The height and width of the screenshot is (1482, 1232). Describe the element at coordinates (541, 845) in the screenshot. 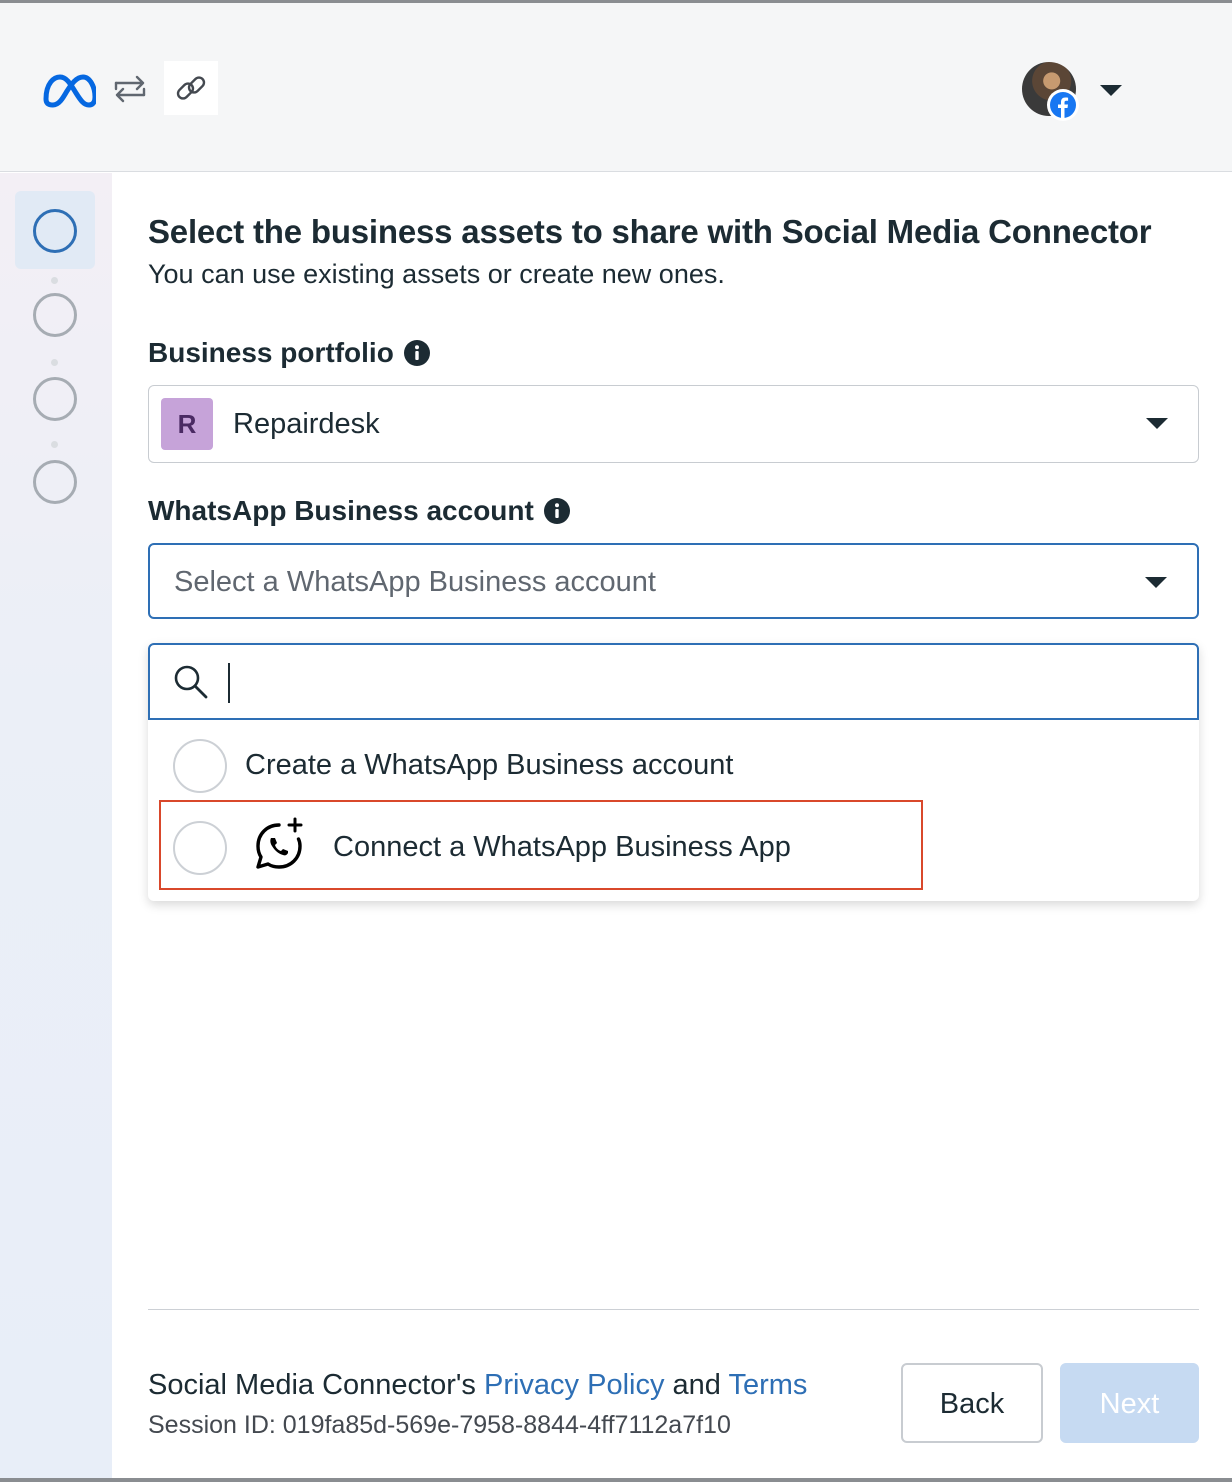

I see `highlight-box` at that location.